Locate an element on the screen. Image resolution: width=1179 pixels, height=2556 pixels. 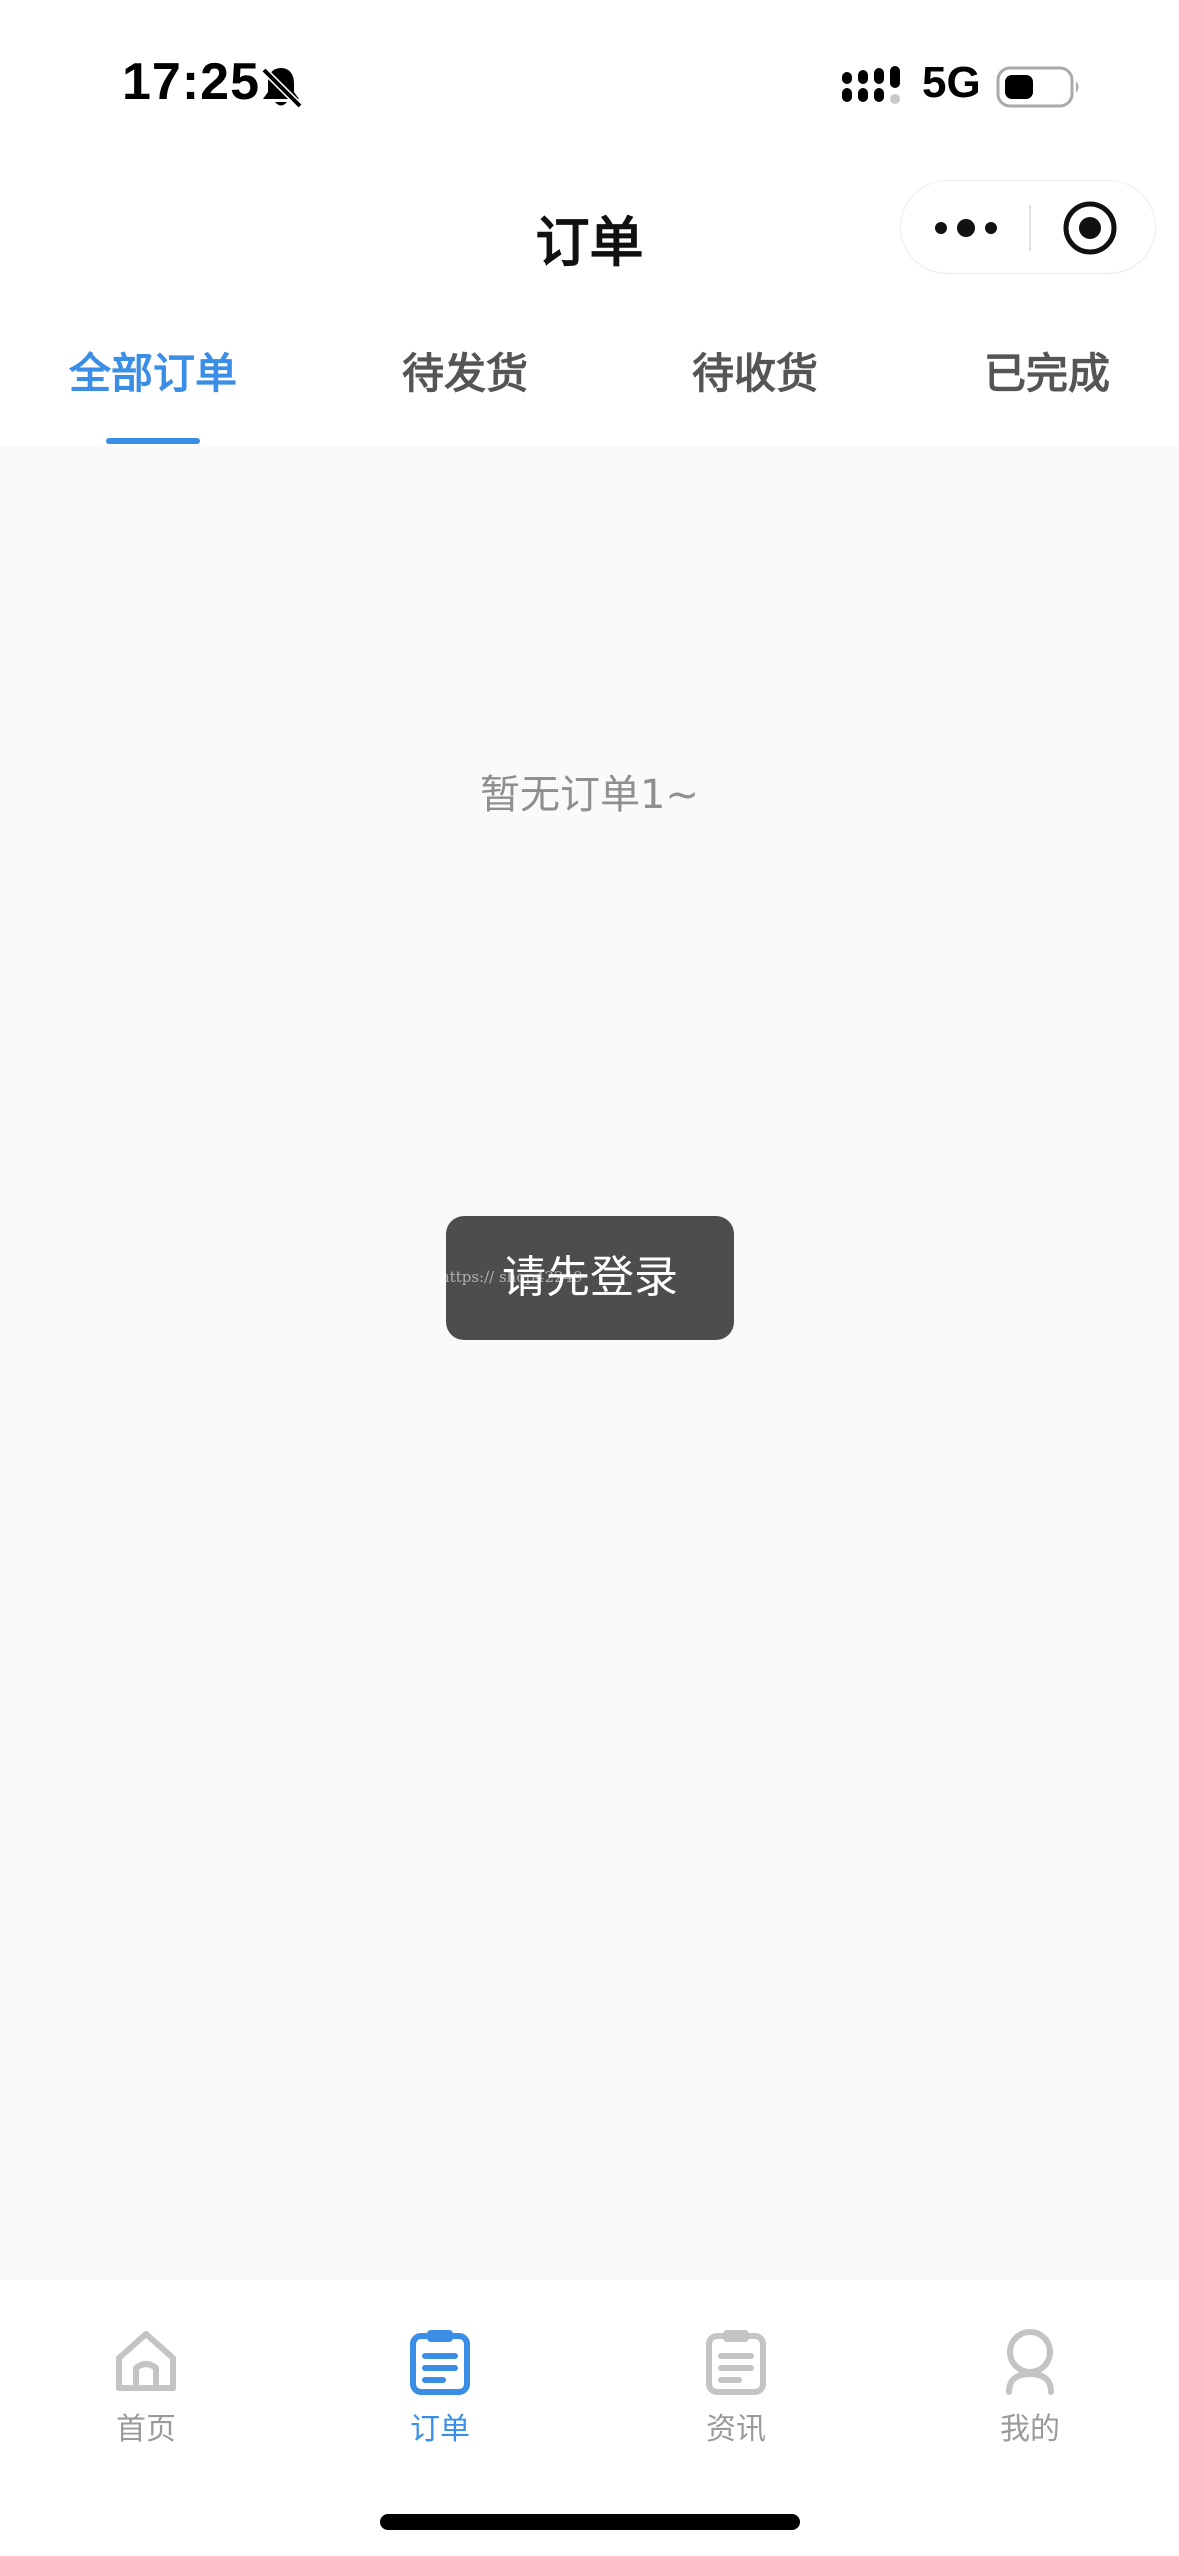
target-icon is located at coordinates (1090, 228).